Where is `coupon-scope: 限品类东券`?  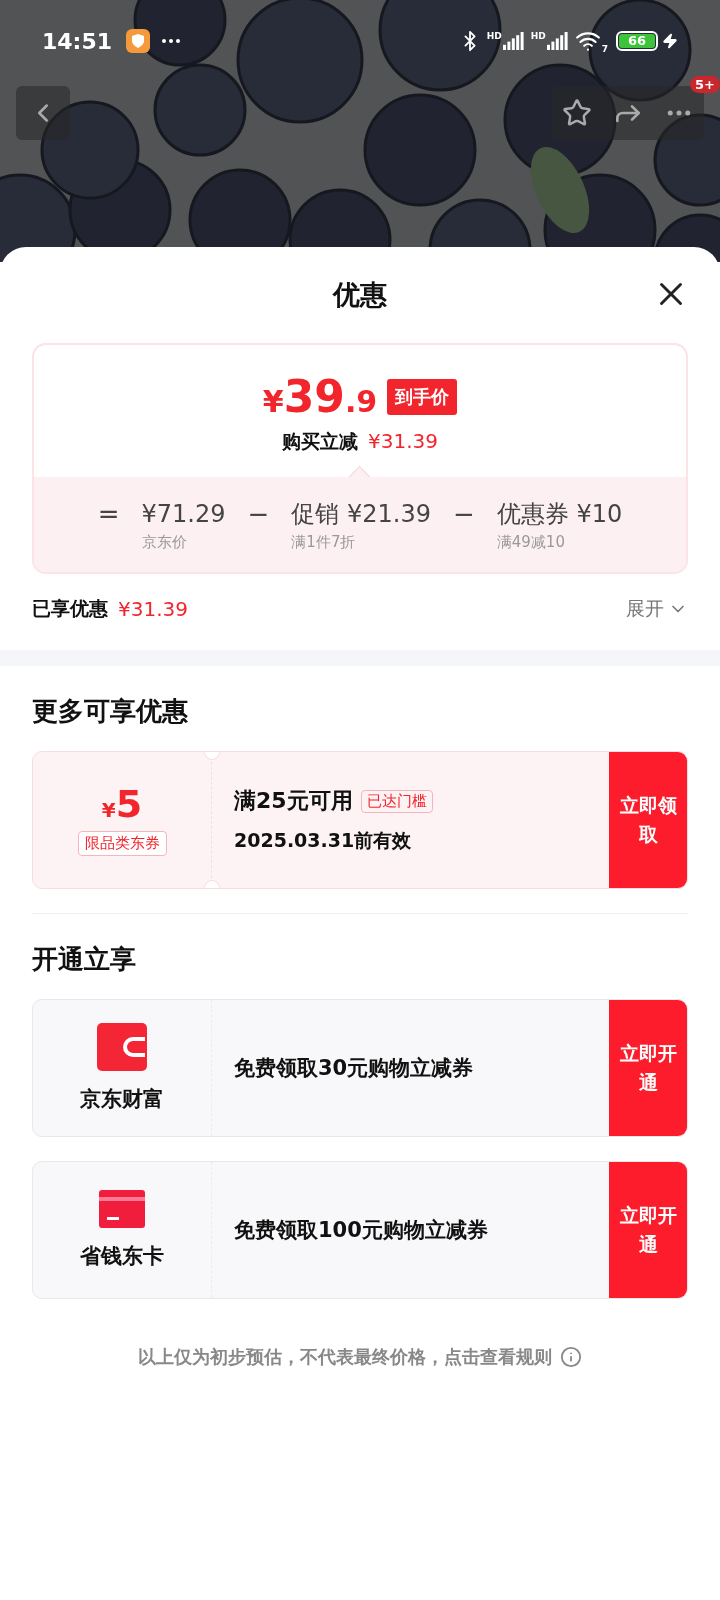
coupon-scope: 限品类东券 is located at coordinates (122, 843).